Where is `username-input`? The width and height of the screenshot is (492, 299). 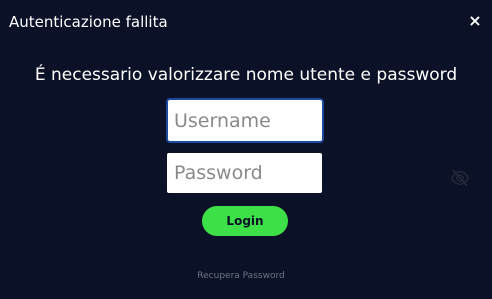
username-input is located at coordinates (245, 120).